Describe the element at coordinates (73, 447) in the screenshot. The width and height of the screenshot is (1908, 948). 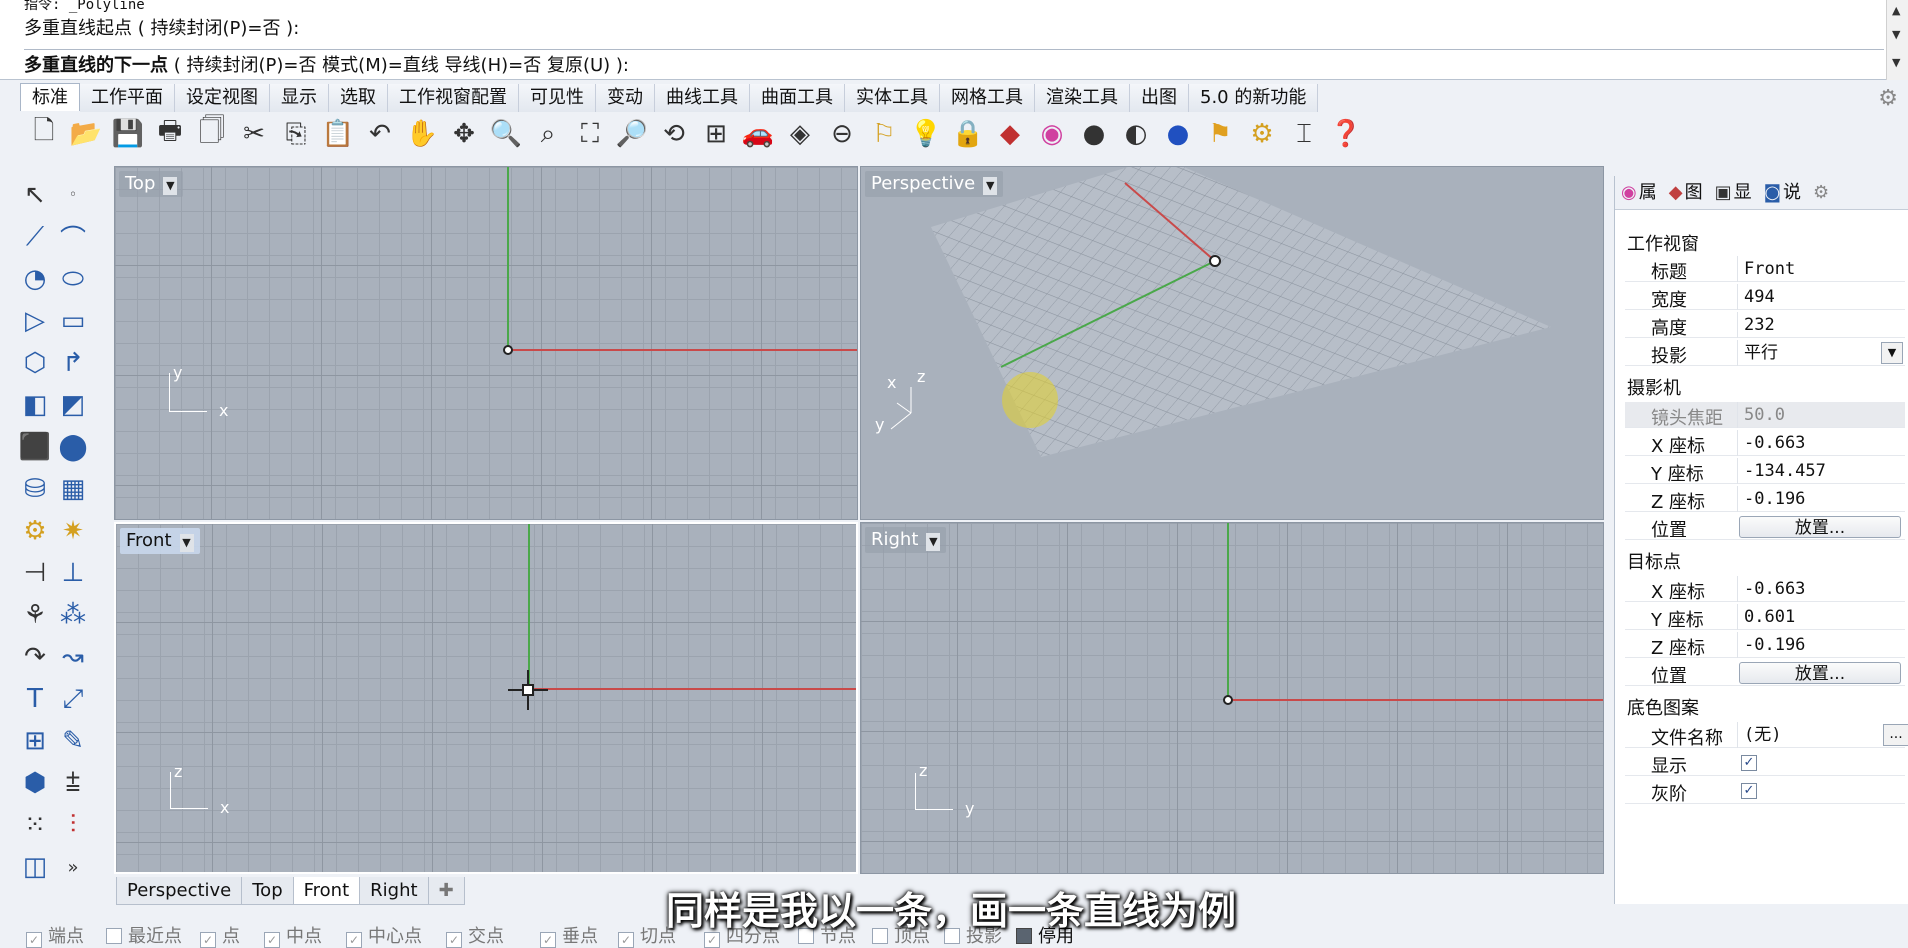
I see `sphere-solid-icon: ⬤` at that location.